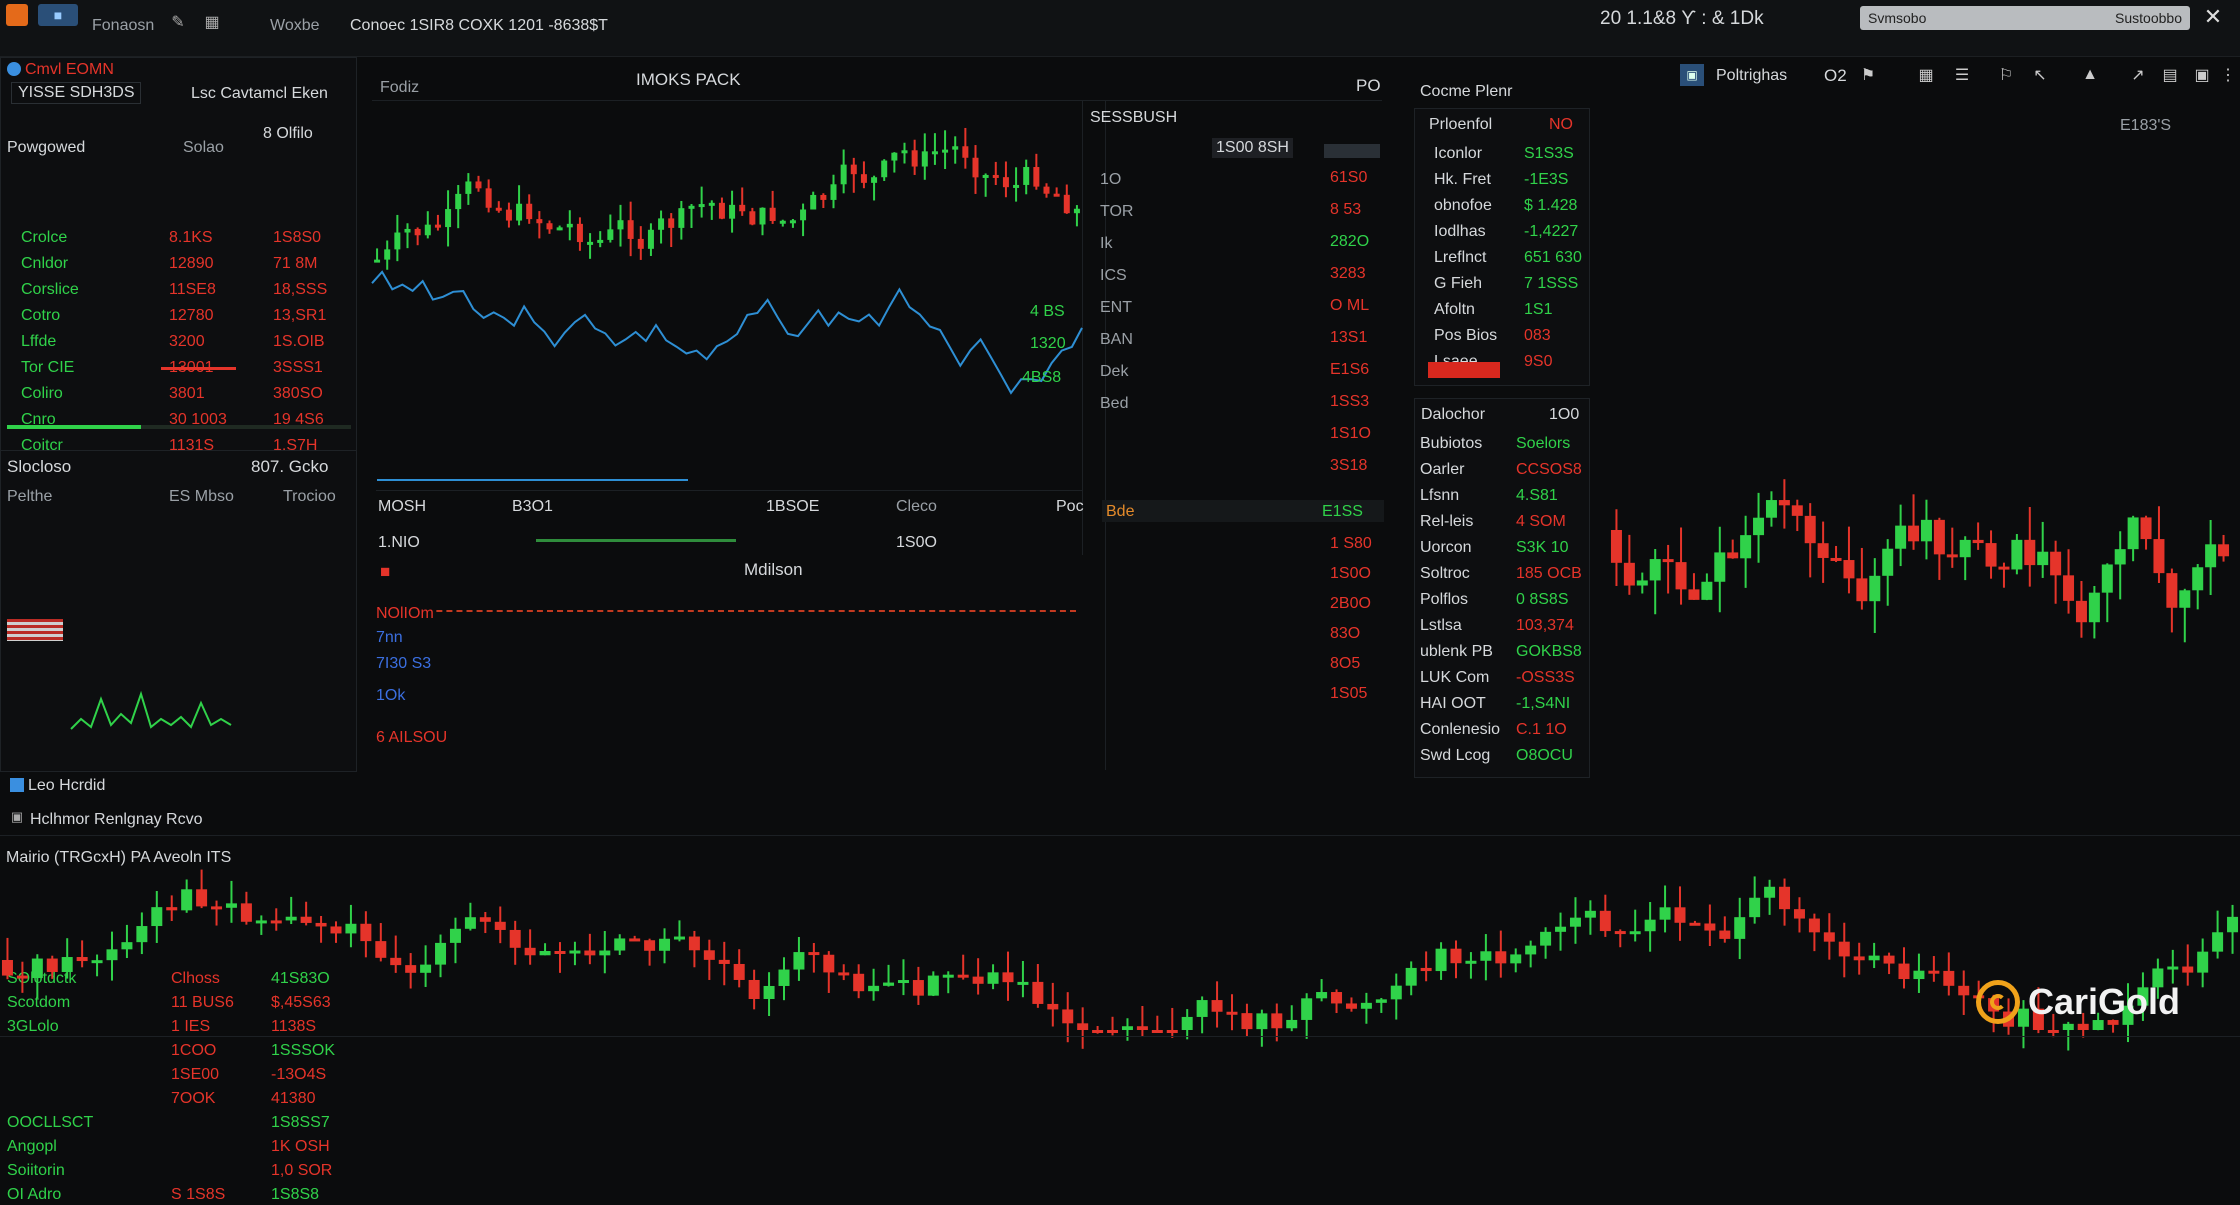  Describe the element at coordinates (1114, 403) in the screenshot. I see `sub-label: Bed` at that location.